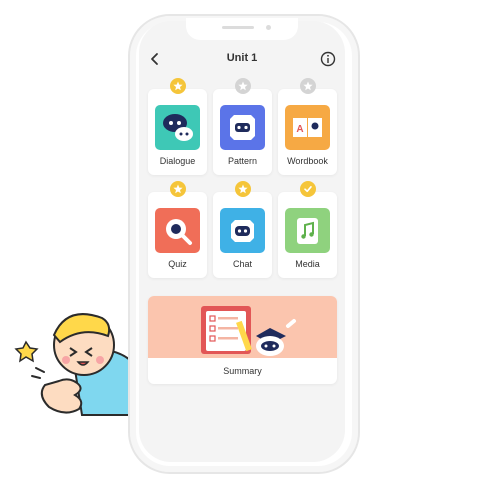 This screenshot has width=485, height=483. I want to click on check-icon, so click(308, 189).